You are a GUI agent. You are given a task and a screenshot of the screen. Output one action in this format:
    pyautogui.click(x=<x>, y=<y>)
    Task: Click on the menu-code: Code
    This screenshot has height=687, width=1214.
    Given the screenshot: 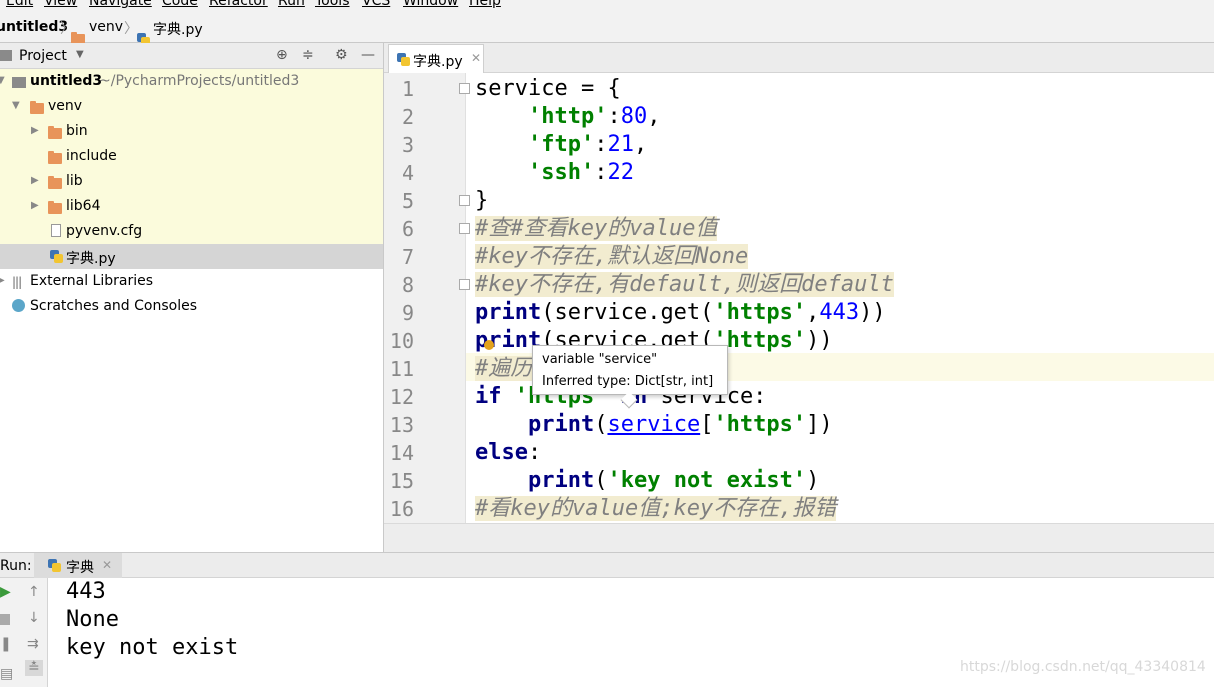 What is the action you would take?
    pyautogui.click(x=180, y=4)
    